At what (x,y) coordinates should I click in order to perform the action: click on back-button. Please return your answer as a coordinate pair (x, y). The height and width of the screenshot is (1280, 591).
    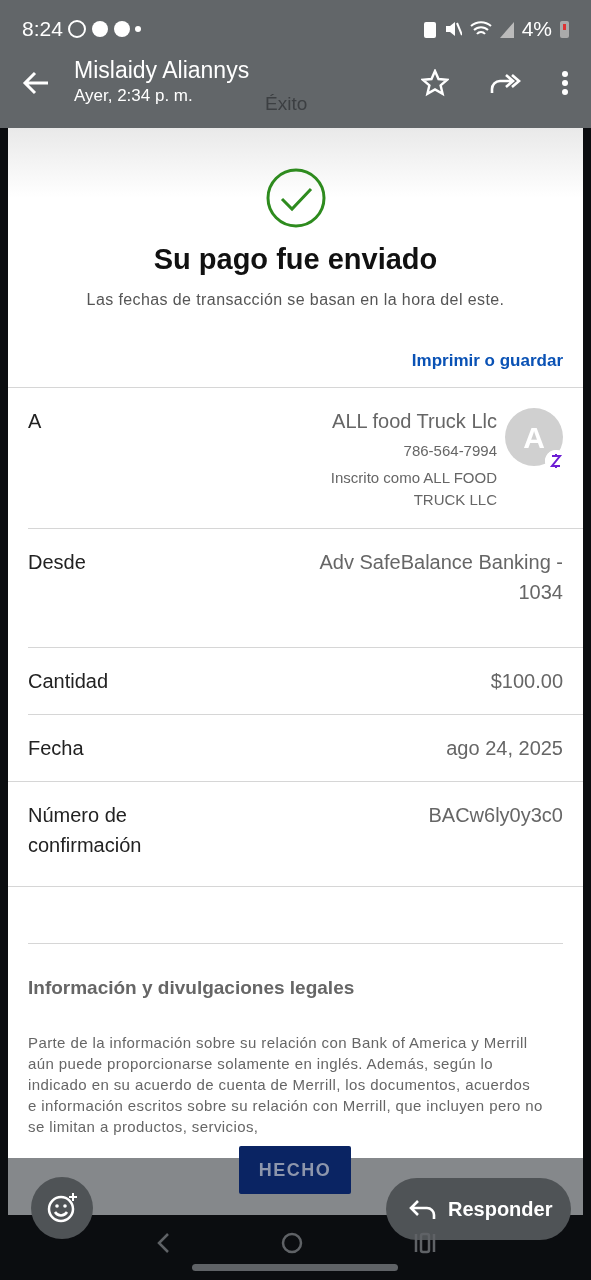
    Looking at the image, I should click on (36, 83).